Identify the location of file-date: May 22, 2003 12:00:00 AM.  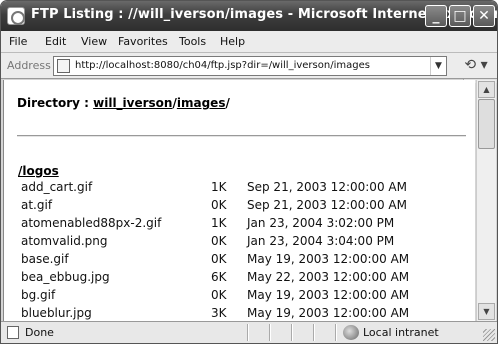
(328, 277).